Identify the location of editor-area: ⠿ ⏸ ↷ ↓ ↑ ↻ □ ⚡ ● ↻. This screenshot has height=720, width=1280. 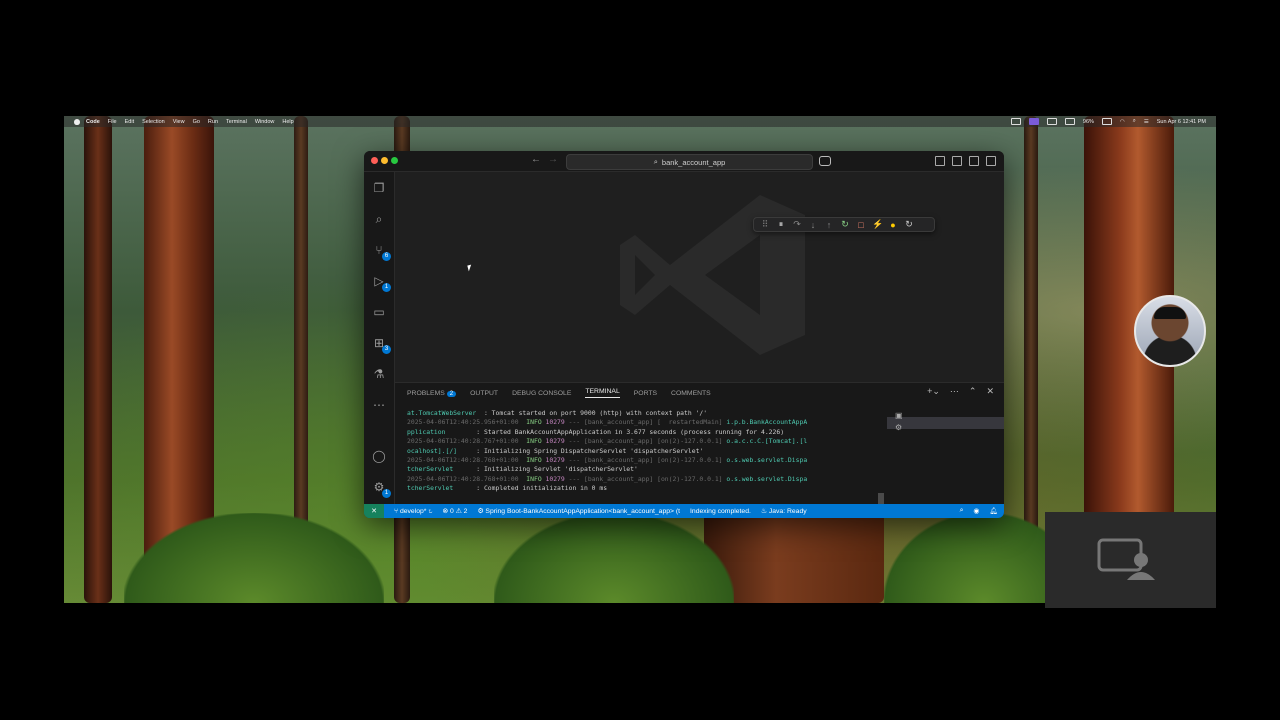
(699, 277).